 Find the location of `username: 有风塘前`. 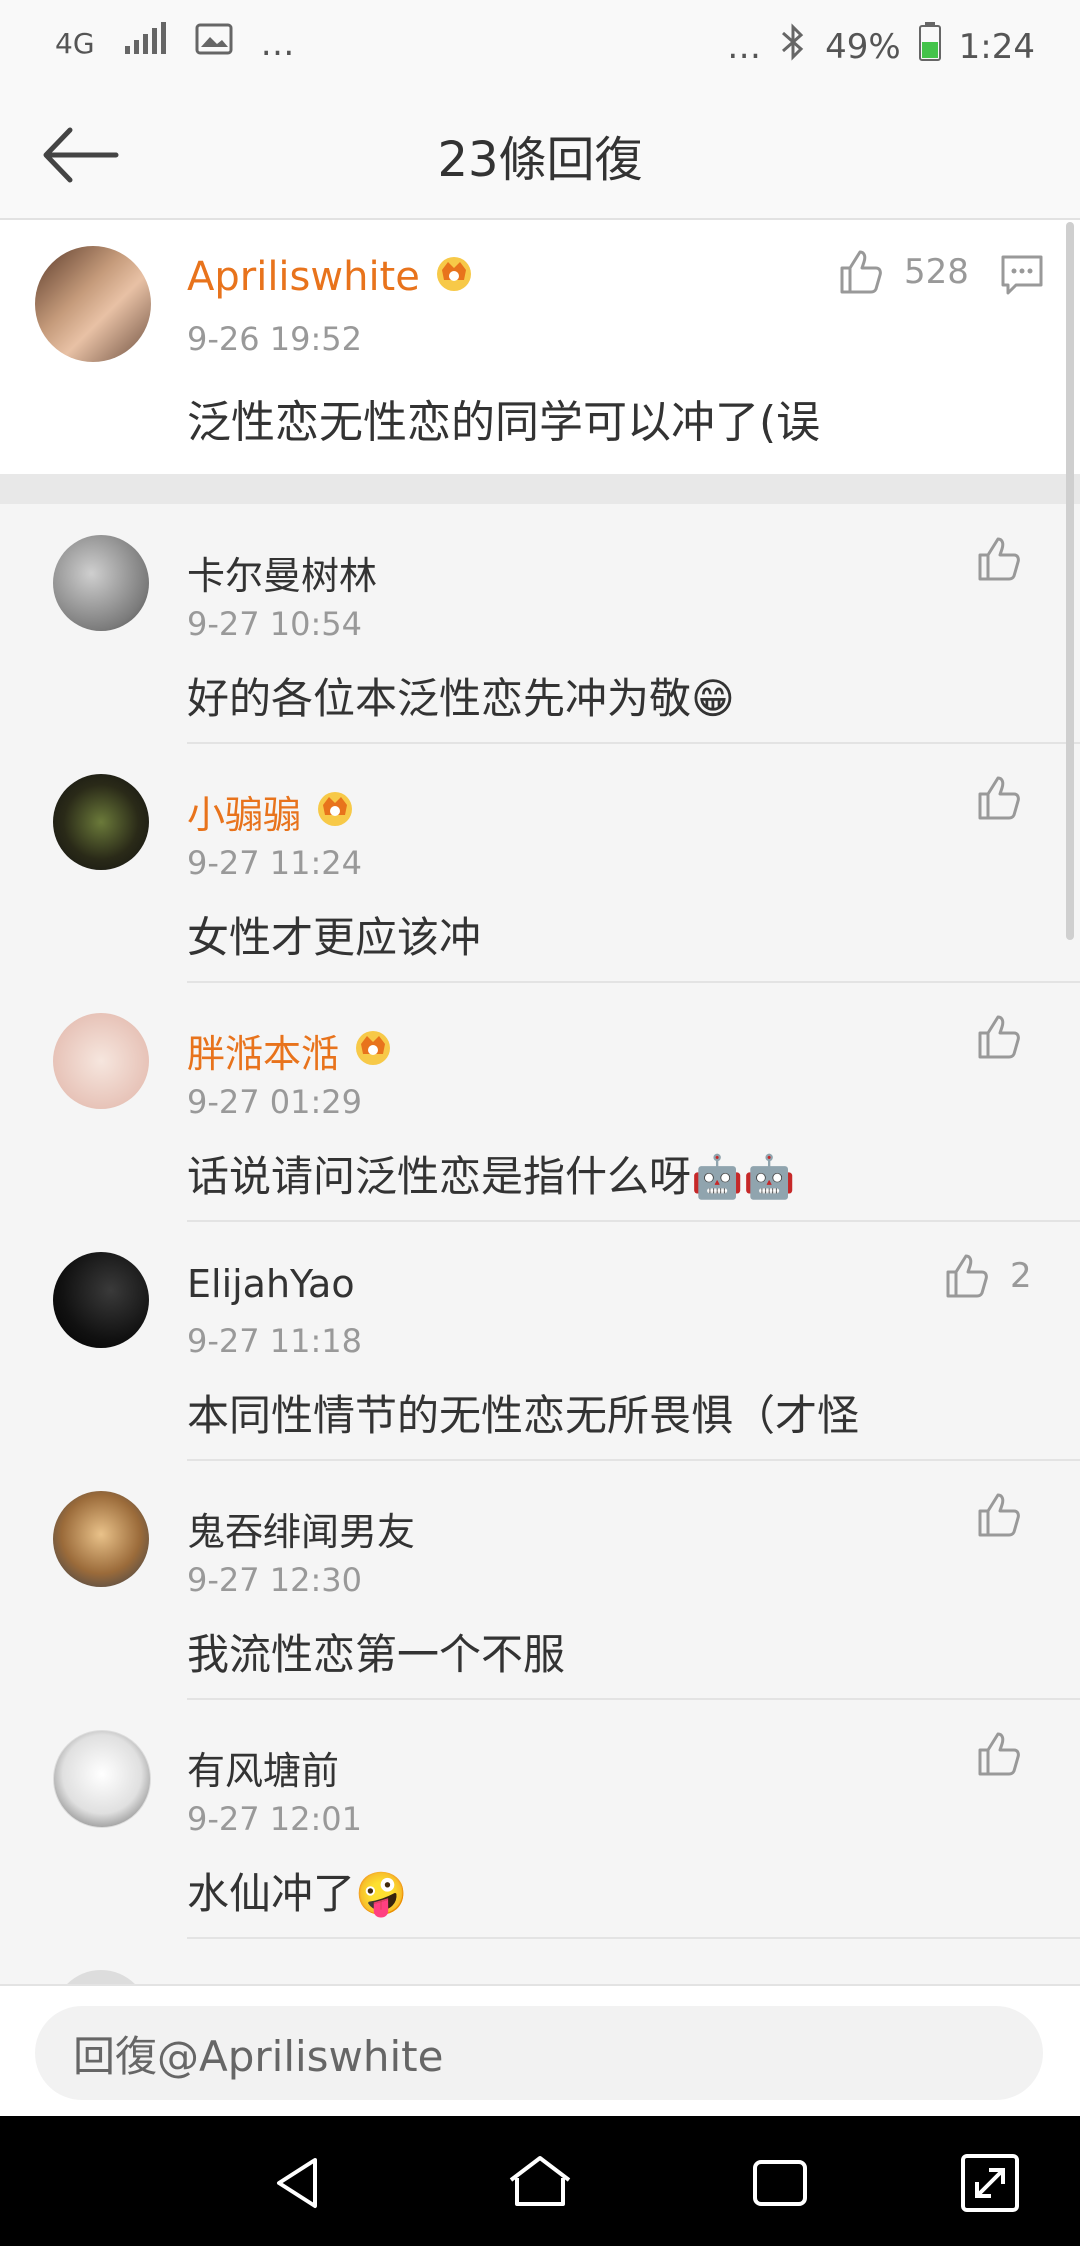

username: 有风塘前 is located at coordinates (263, 1767).